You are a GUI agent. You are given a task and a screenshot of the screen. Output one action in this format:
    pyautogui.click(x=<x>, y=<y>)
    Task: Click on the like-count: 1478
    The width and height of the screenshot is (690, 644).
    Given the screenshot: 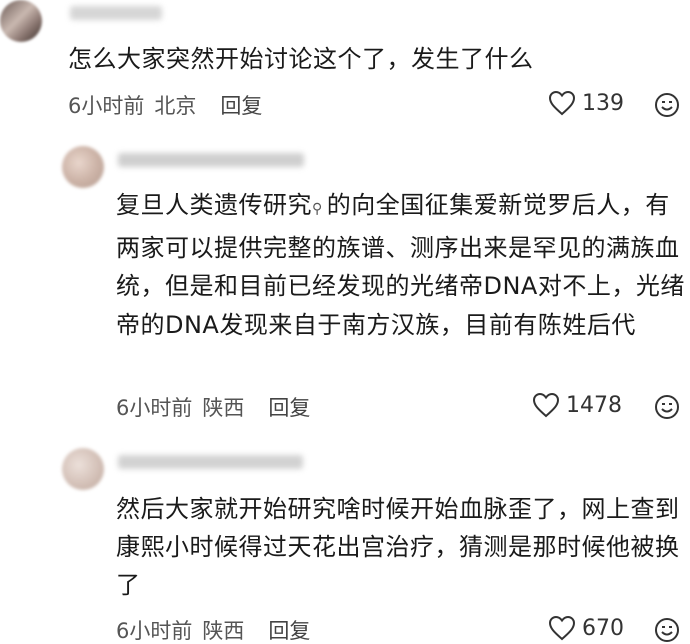 What is the action you would take?
    pyautogui.click(x=594, y=405)
    